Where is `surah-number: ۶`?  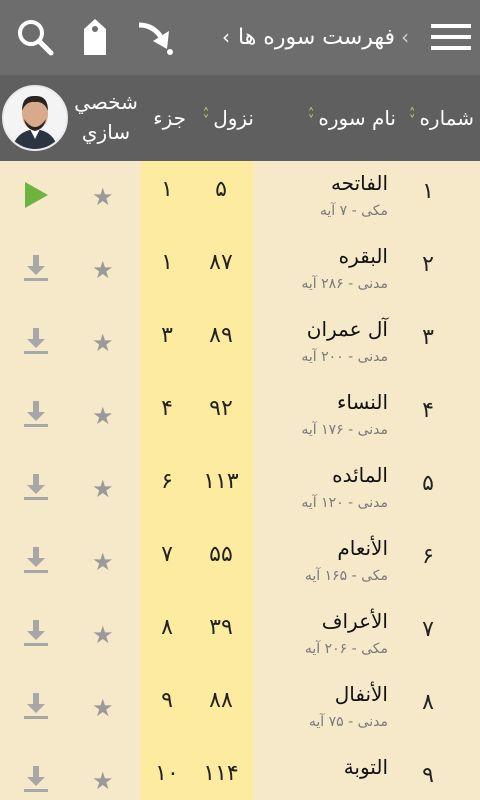 surah-number: ۶ is located at coordinates (428, 556).